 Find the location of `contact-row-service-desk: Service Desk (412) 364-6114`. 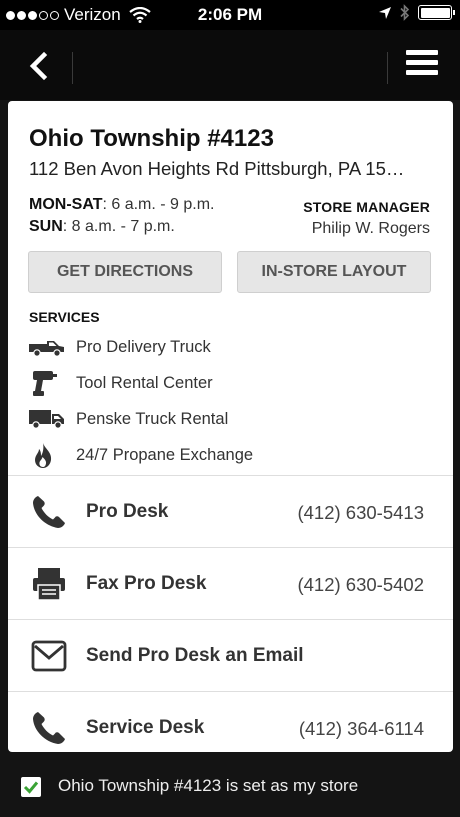

contact-row-service-desk: Service Desk (412) 364-6114 is located at coordinates (230, 721).